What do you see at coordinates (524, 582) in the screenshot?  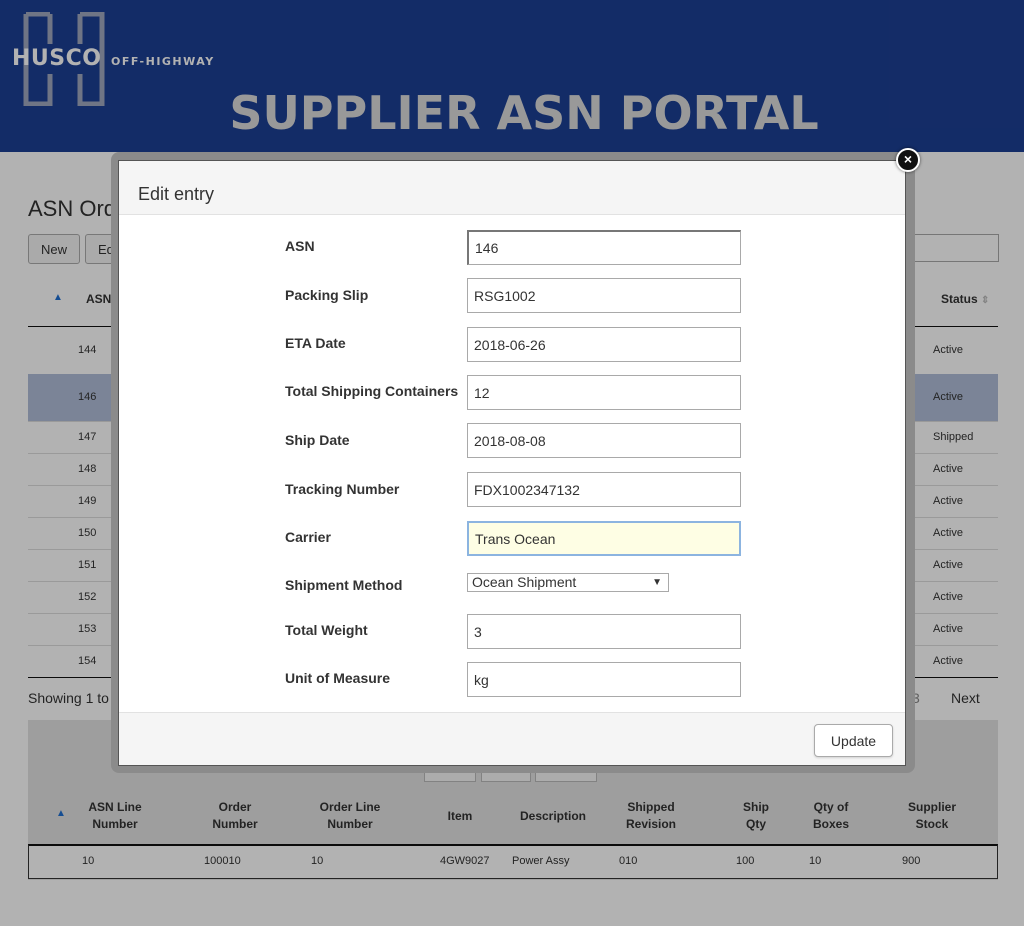 I see `shipment-method-value: Ocean Shipment` at bounding box center [524, 582].